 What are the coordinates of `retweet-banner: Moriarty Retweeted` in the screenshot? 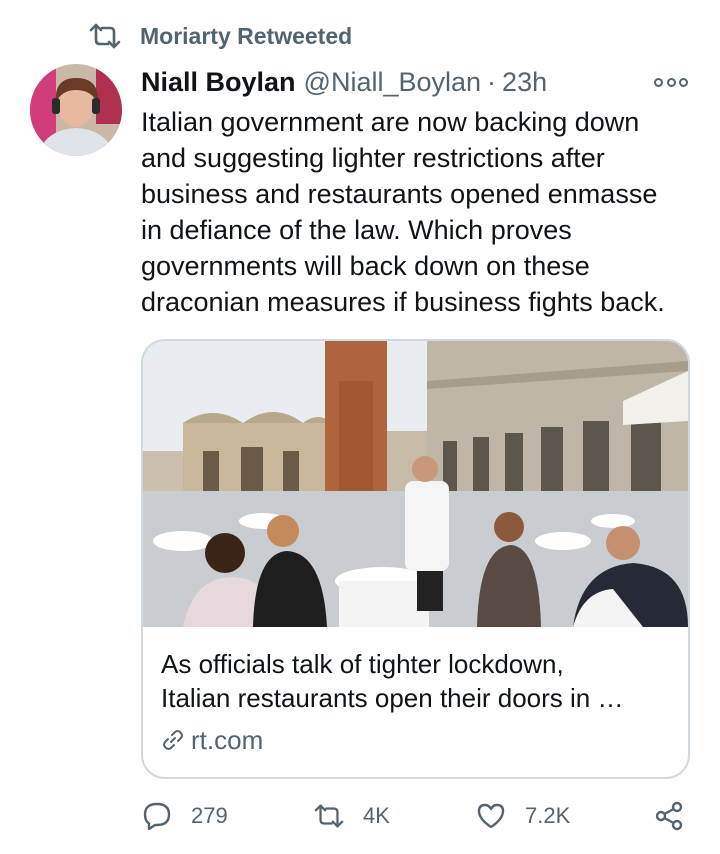 It's located at (220, 36).